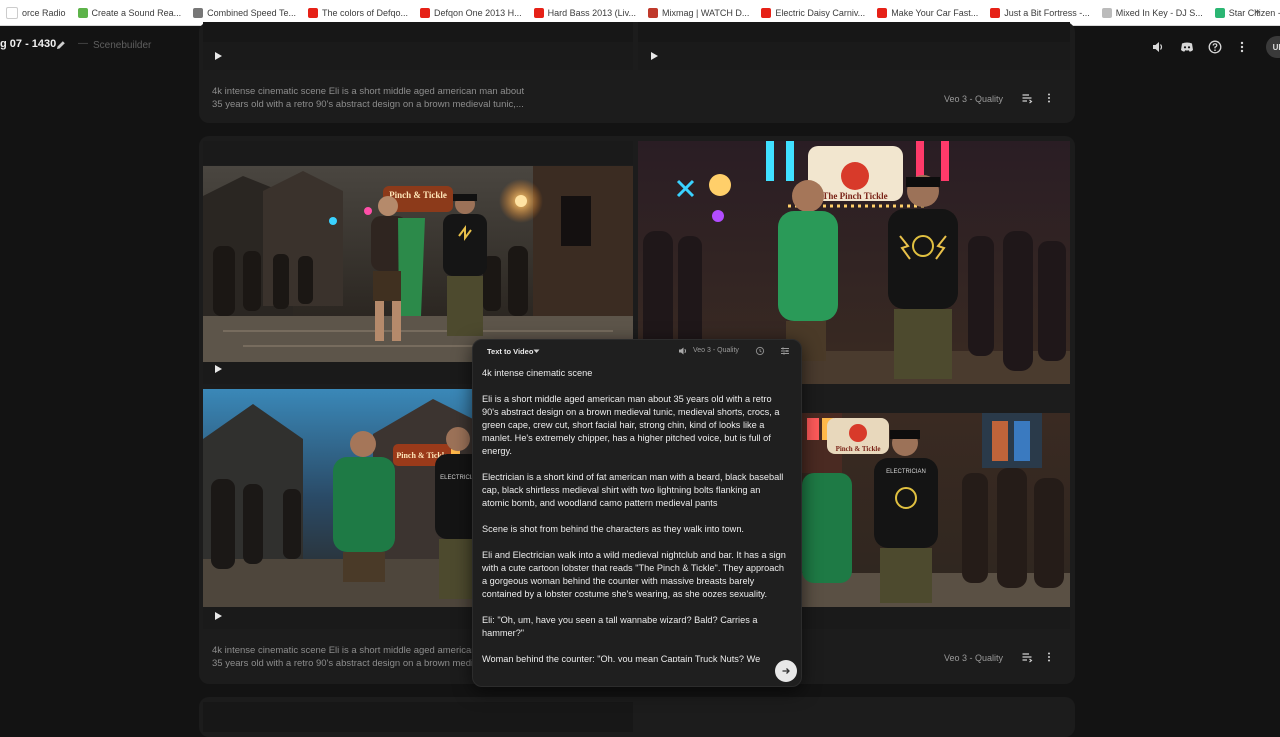 The height and width of the screenshot is (737, 1280). I want to click on mixmag-icon, so click(652, 12).